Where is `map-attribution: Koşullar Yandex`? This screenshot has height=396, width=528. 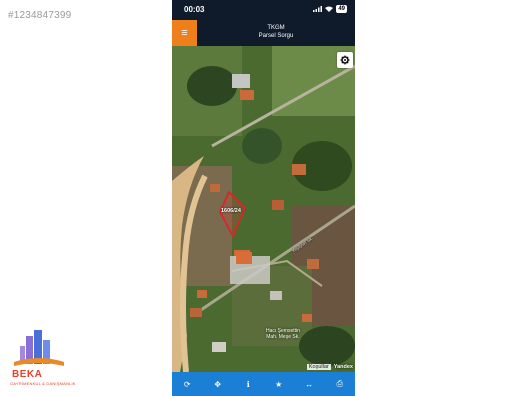
map-attribution: Koşullar Yandex is located at coordinates (329, 367).